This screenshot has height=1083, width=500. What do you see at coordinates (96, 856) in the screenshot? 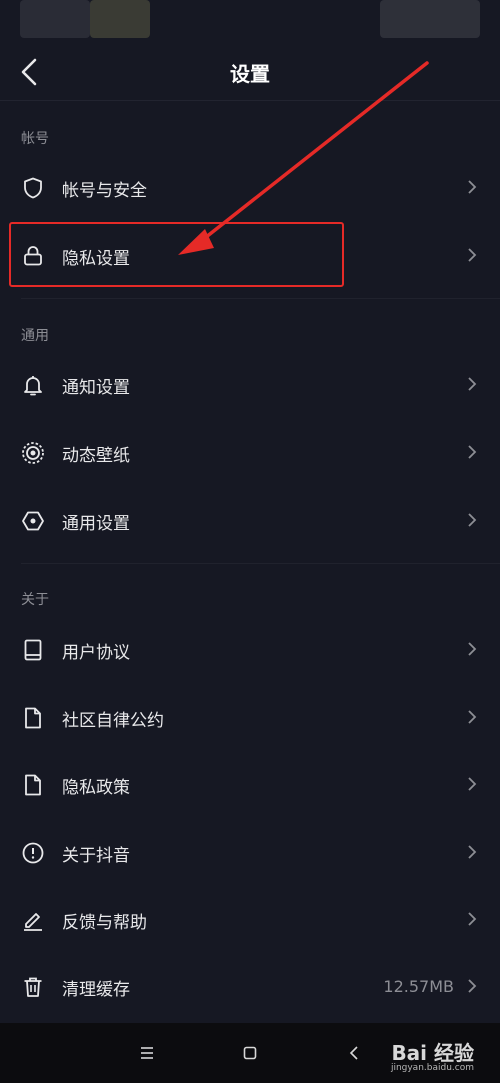
I see `settings-item-label: 关于抖音` at bounding box center [96, 856].